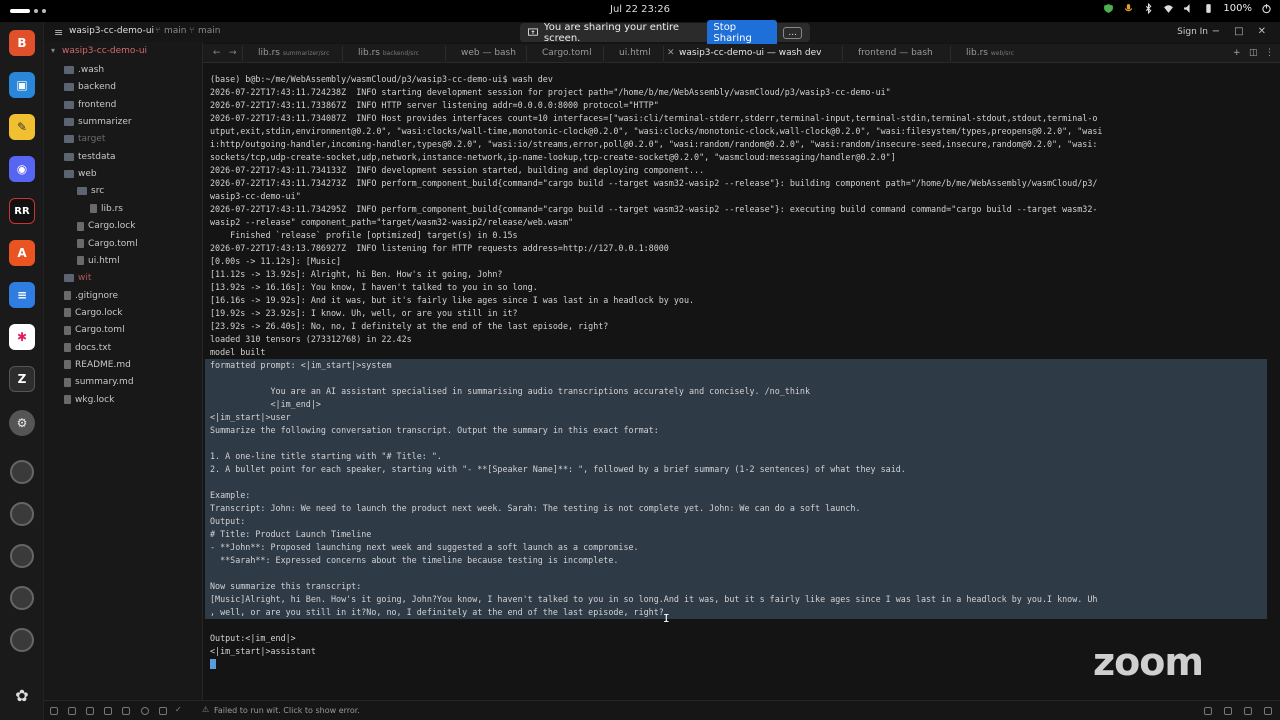  What do you see at coordinates (80, 174) in the screenshot?
I see `tree-folder: web` at bounding box center [80, 174].